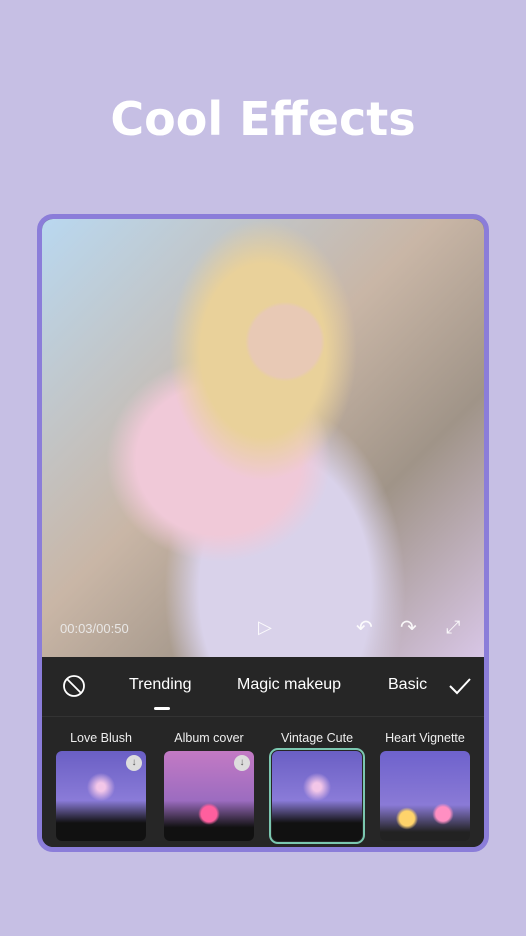  I want to click on tab-magic-makeup: Magic makeup, so click(289, 685).